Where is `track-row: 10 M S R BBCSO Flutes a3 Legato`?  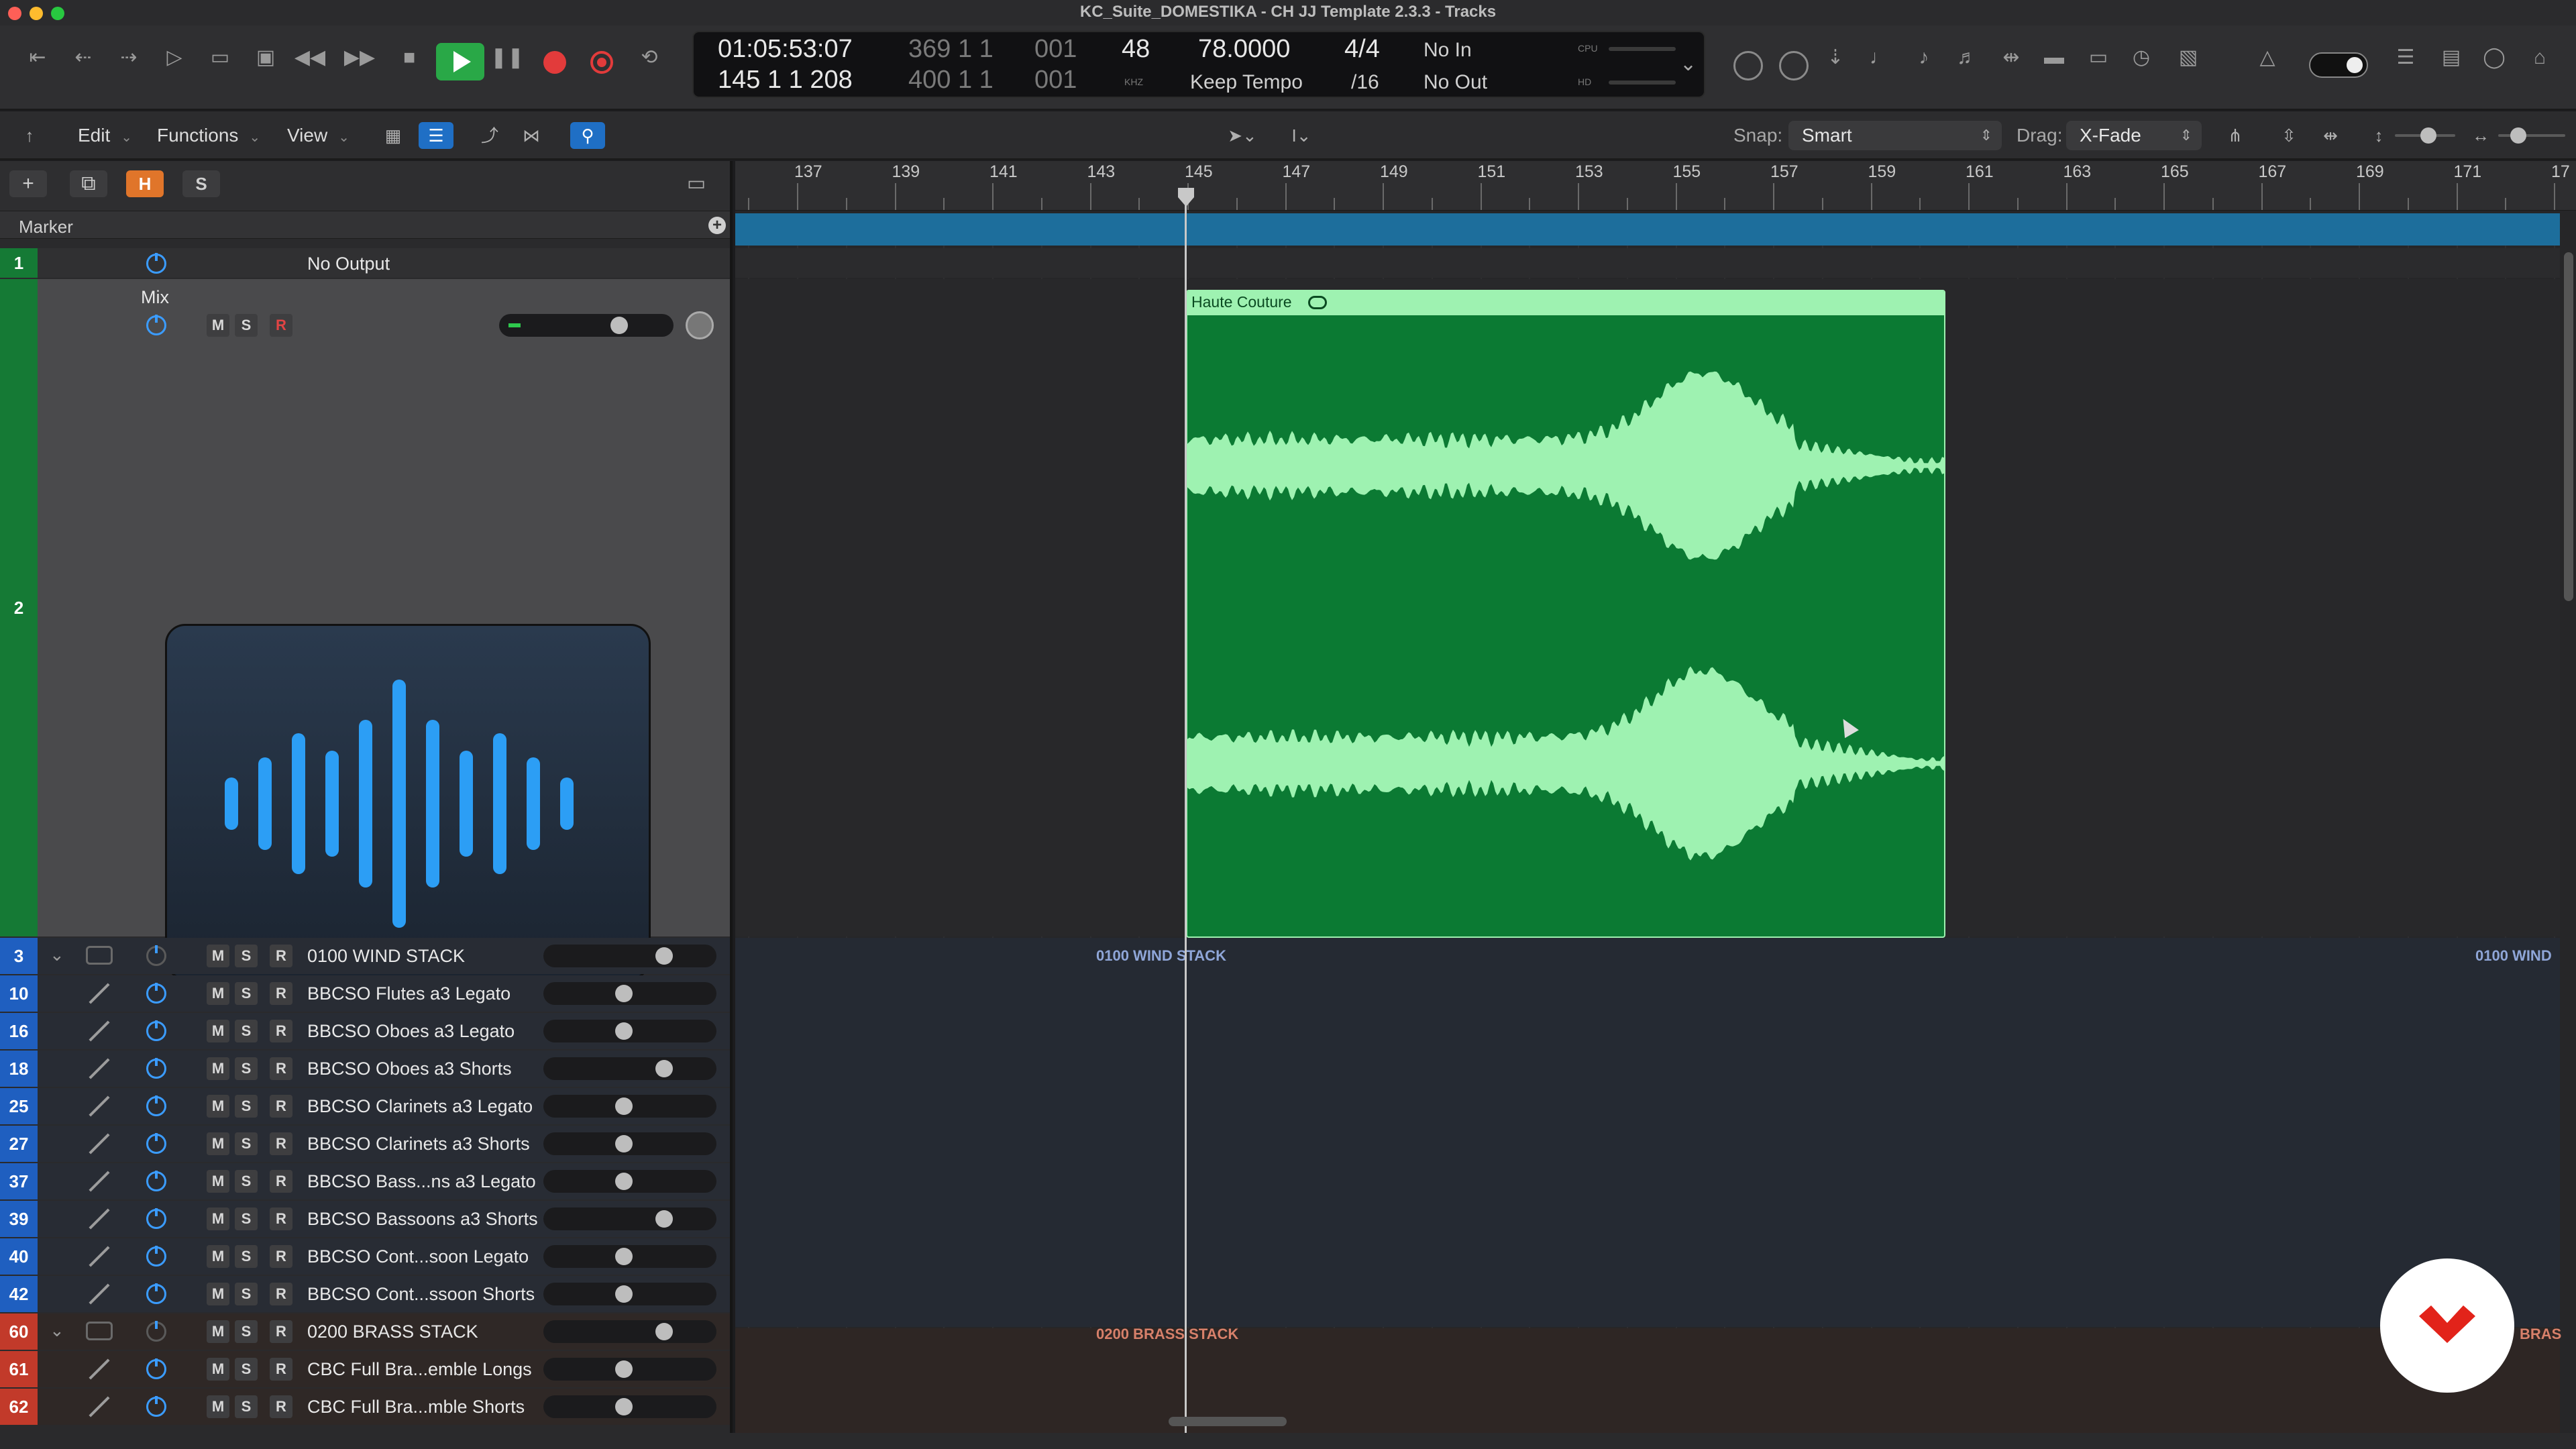 track-row: 10 M S R BBCSO Flutes a3 Legato is located at coordinates (365, 993).